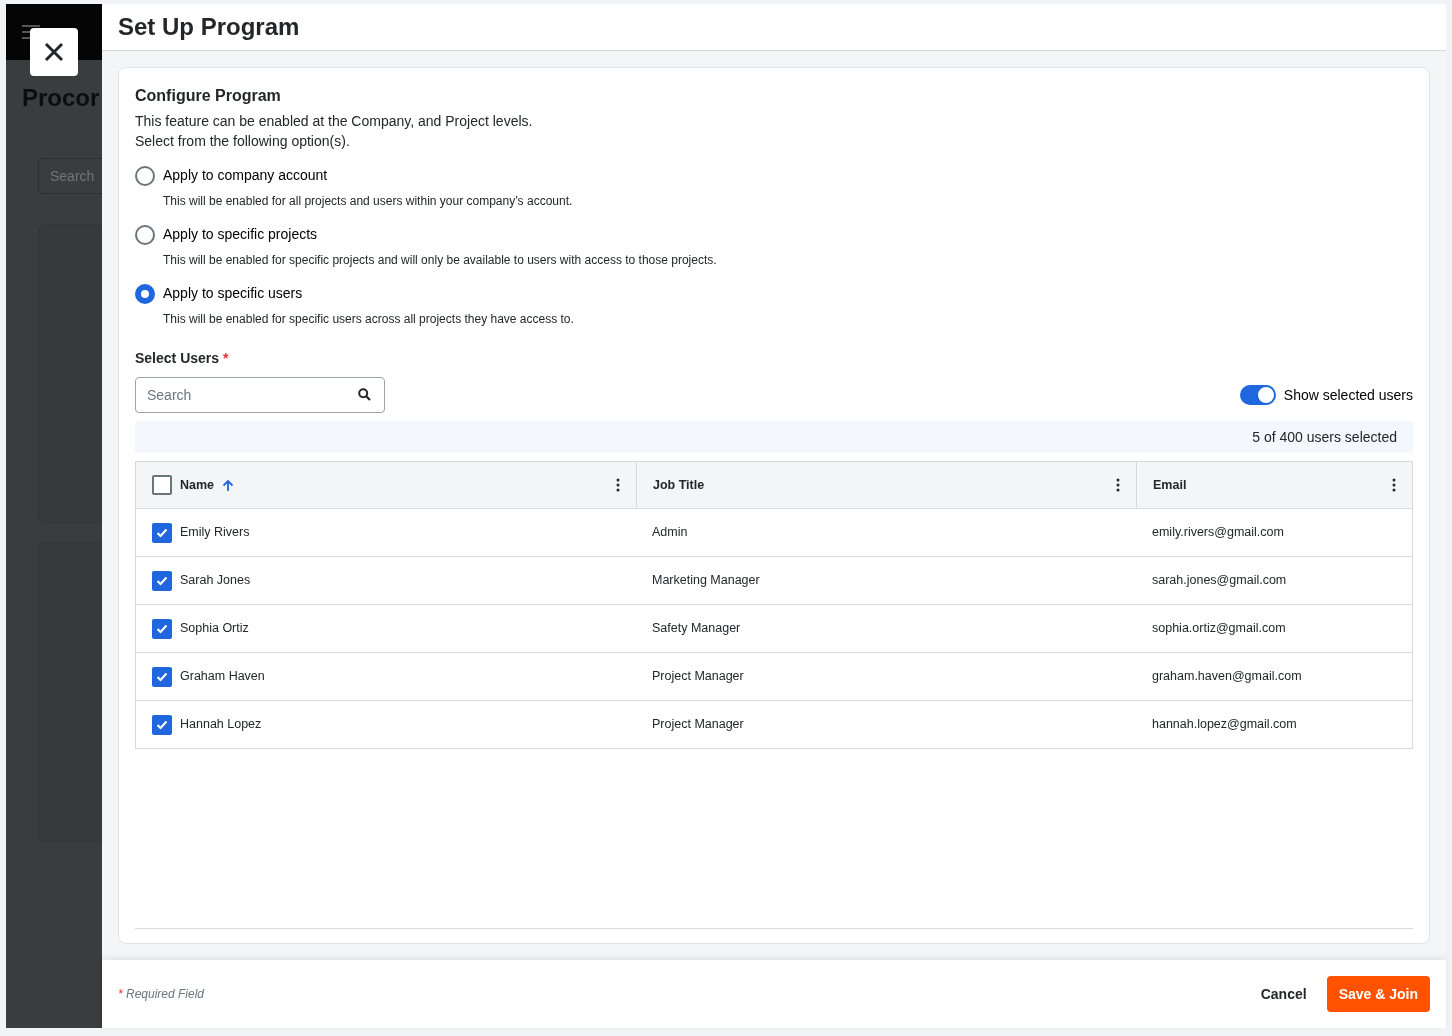 The height and width of the screenshot is (1036, 1452). Describe the element at coordinates (245, 176) in the screenshot. I see `option-label: Apply to company account` at that location.